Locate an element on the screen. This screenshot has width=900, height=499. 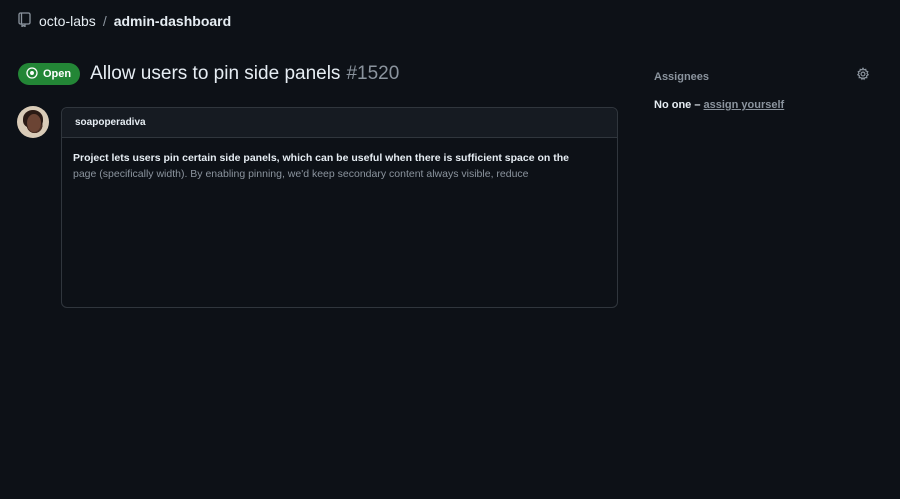
breadcrumb: octo-labs / admin-dashboard is located at coordinates (124, 21).